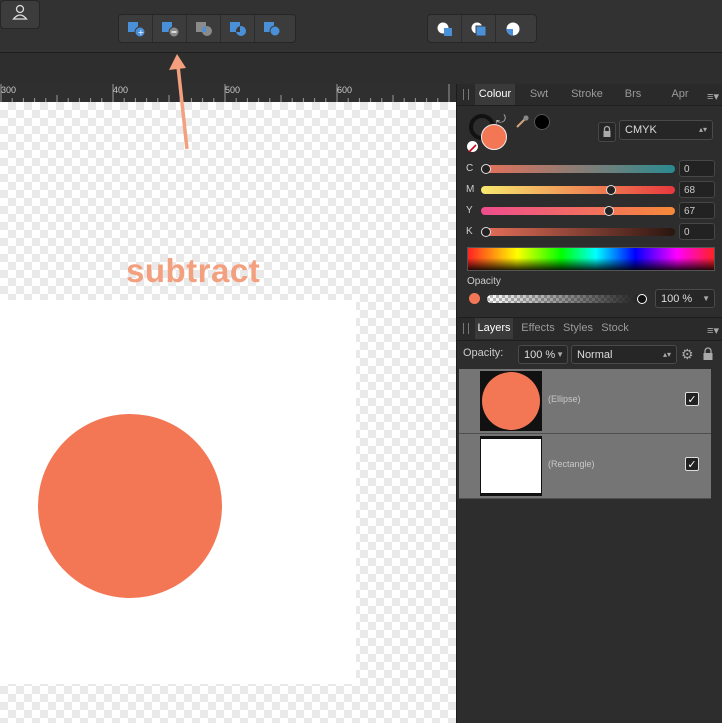 The image size is (722, 723). What do you see at coordinates (666, 130) in the screenshot?
I see `colour-model-select: CMYK ▴▾` at bounding box center [666, 130].